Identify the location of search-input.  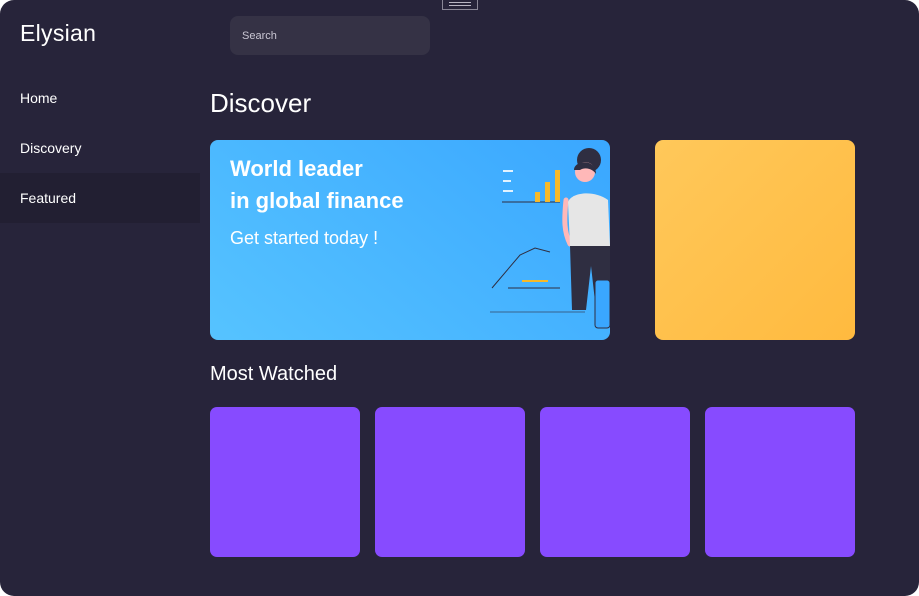
(332, 35).